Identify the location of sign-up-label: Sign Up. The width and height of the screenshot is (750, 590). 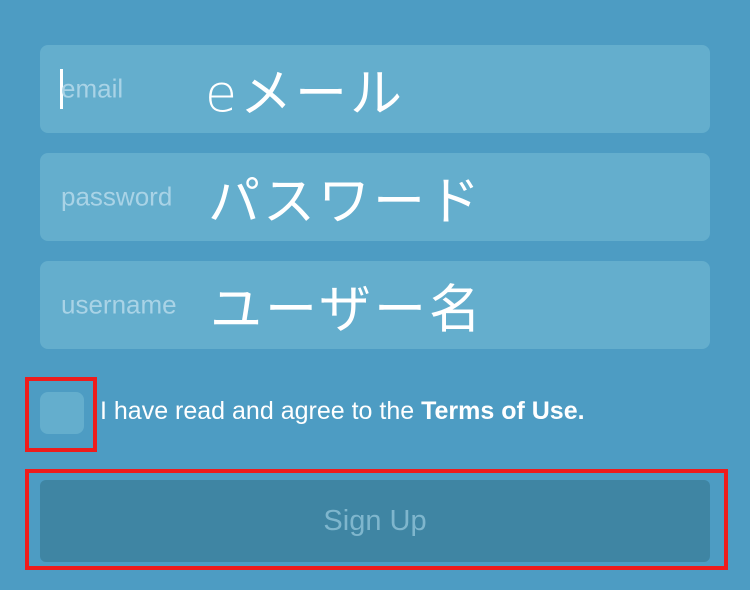
(375, 520).